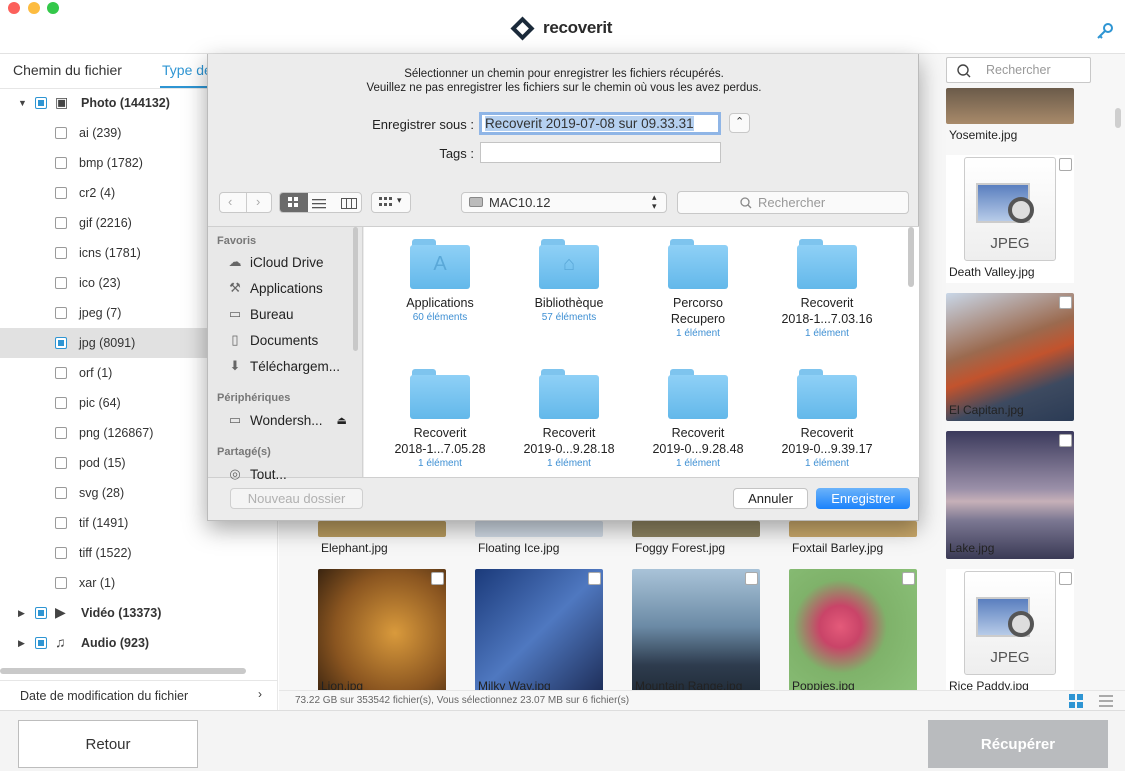 The width and height of the screenshot is (1125, 771). I want to click on recover-button: Récupérer, so click(1018, 744).